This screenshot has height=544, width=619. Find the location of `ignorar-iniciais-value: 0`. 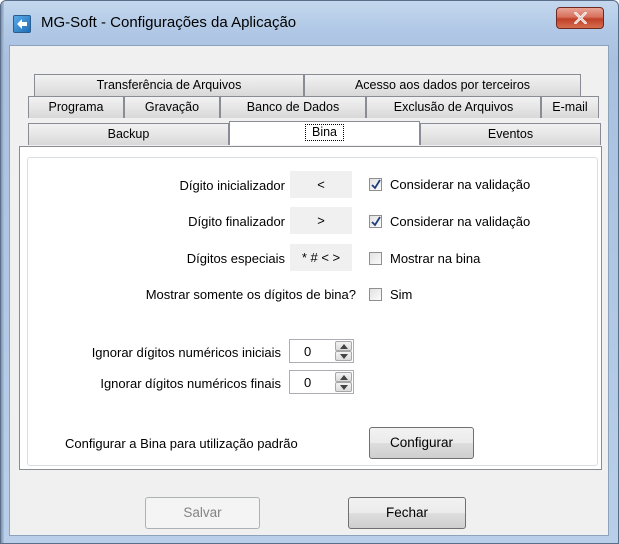

ignorar-iniciais-value: 0 is located at coordinates (307, 351).